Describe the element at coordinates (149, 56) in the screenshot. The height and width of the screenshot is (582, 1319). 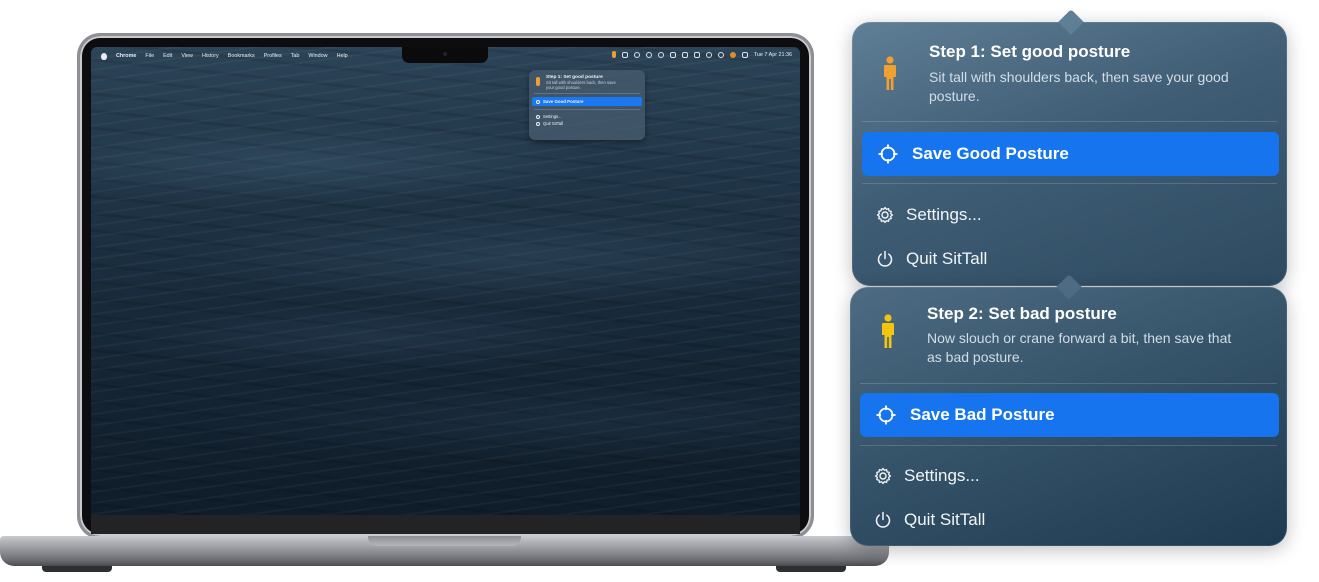
I see `menu-file: File` at that location.